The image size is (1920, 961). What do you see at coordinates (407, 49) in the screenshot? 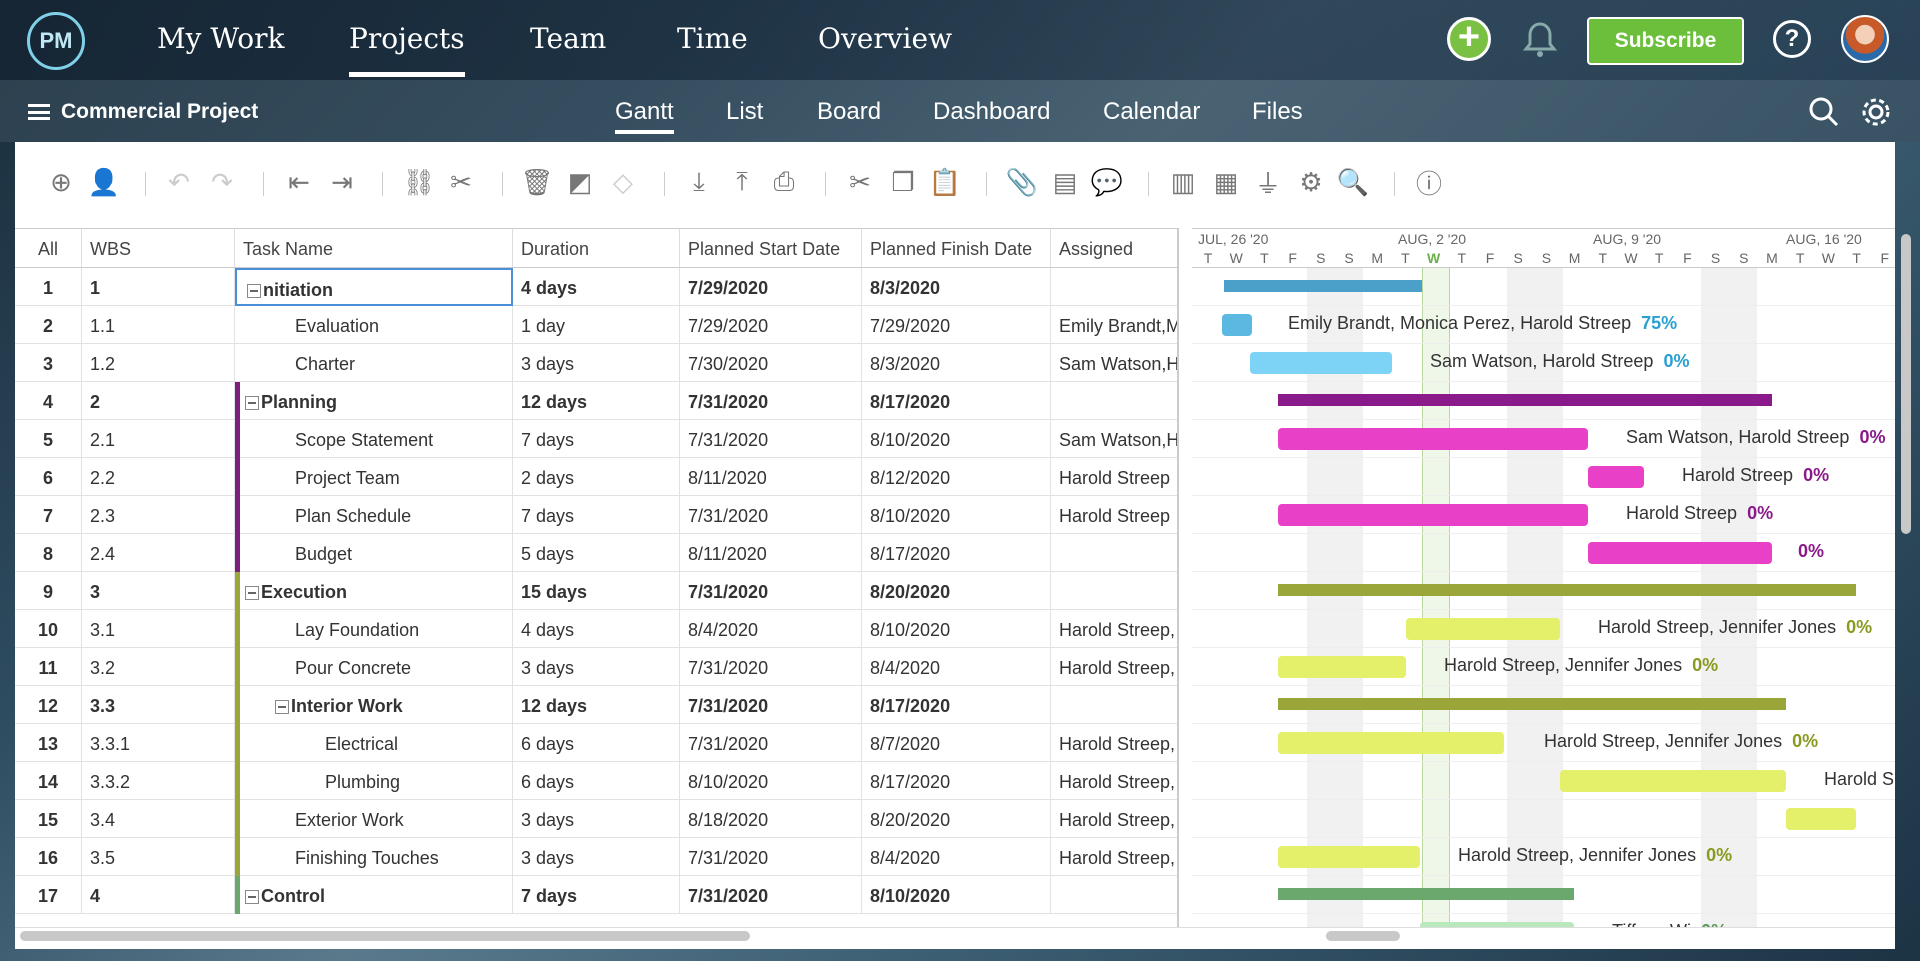
I see `nav-projects: Projects` at bounding box center [407, 49].